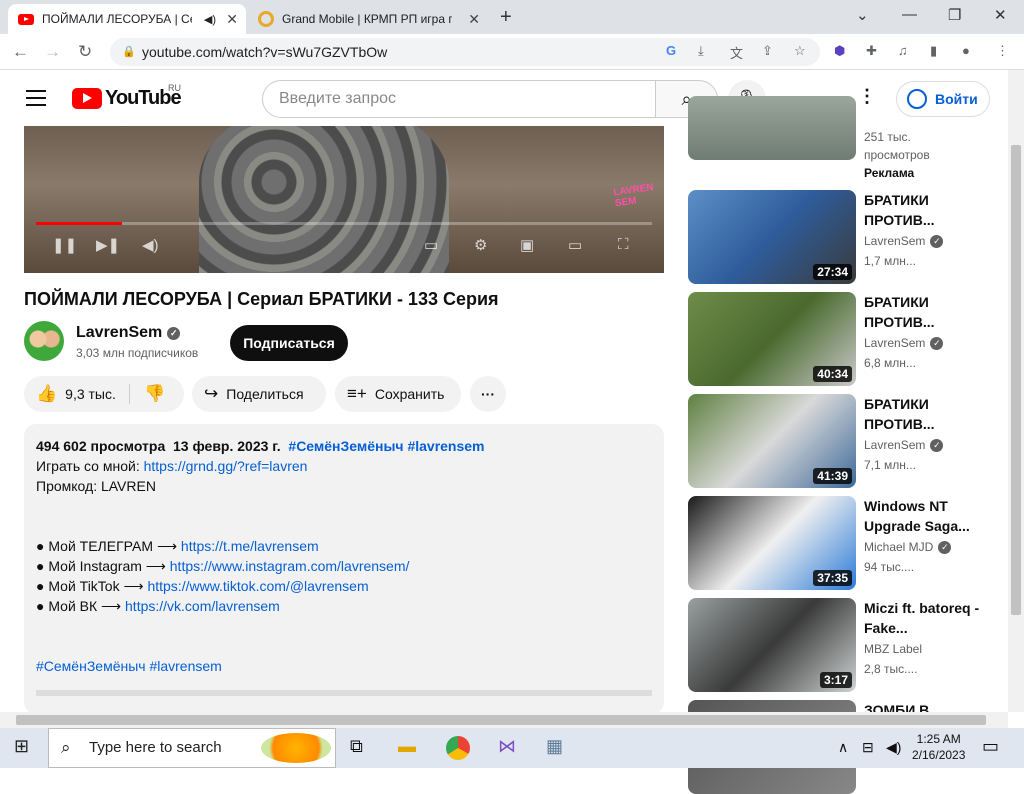  What do you see at coordinates (407, 746) in the screenshot?
I see `file-explorer-icon: ▬` at bounding box center [407, 746].